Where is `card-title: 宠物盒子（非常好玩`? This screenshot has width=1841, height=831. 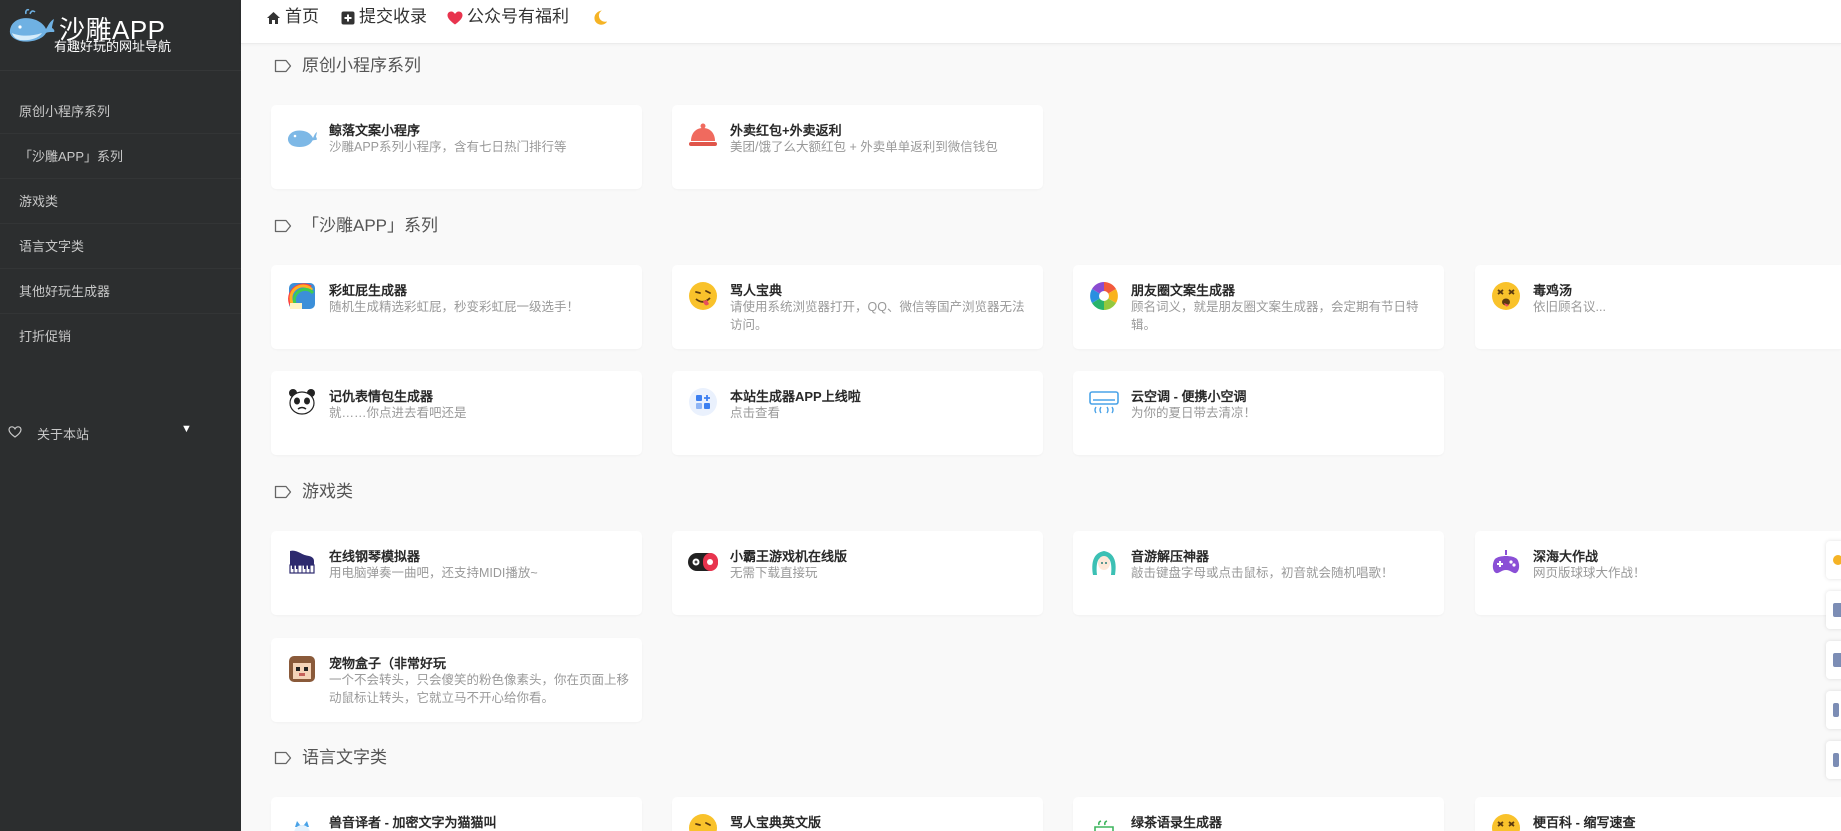
card-title: 宠物盒子（非常好玩 is located at coordinates (388, 663).